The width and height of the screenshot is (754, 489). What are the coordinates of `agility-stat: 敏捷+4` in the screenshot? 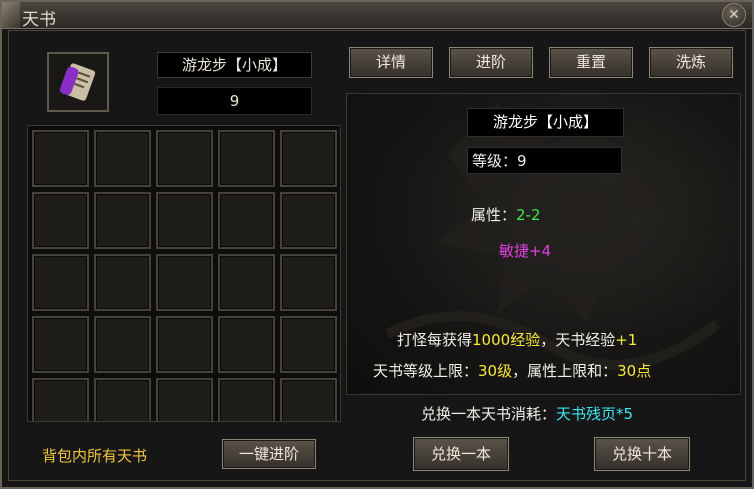 It's located at (525, 251).